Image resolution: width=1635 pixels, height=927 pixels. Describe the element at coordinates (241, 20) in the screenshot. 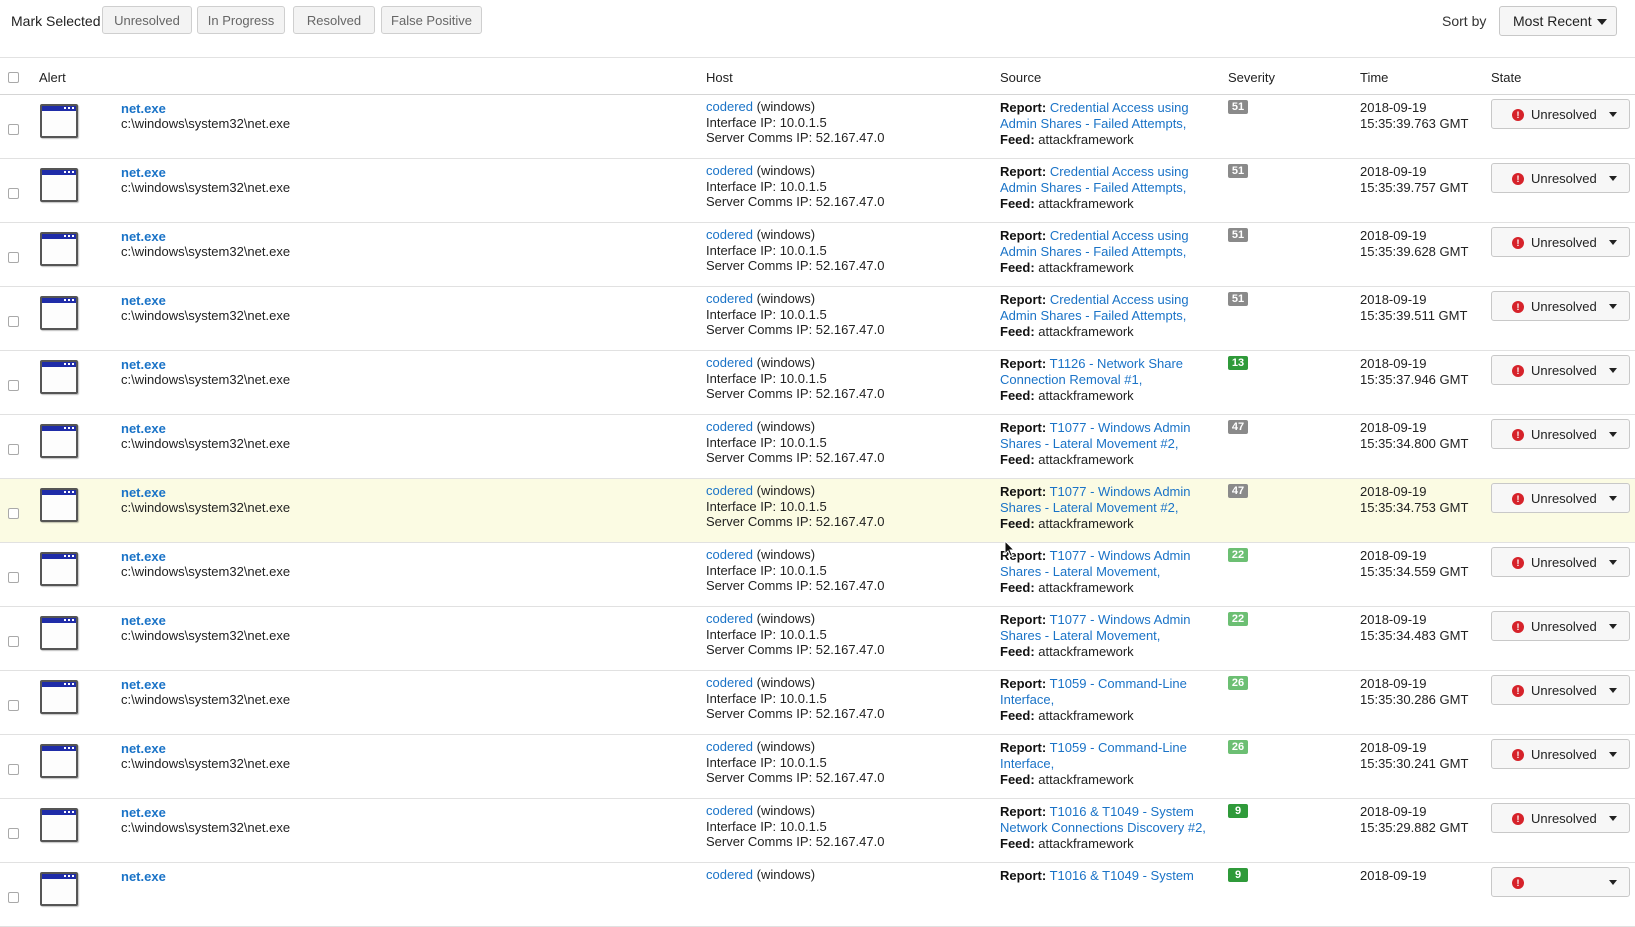

I see `mark-in-progress-button: In Progress` at that location.